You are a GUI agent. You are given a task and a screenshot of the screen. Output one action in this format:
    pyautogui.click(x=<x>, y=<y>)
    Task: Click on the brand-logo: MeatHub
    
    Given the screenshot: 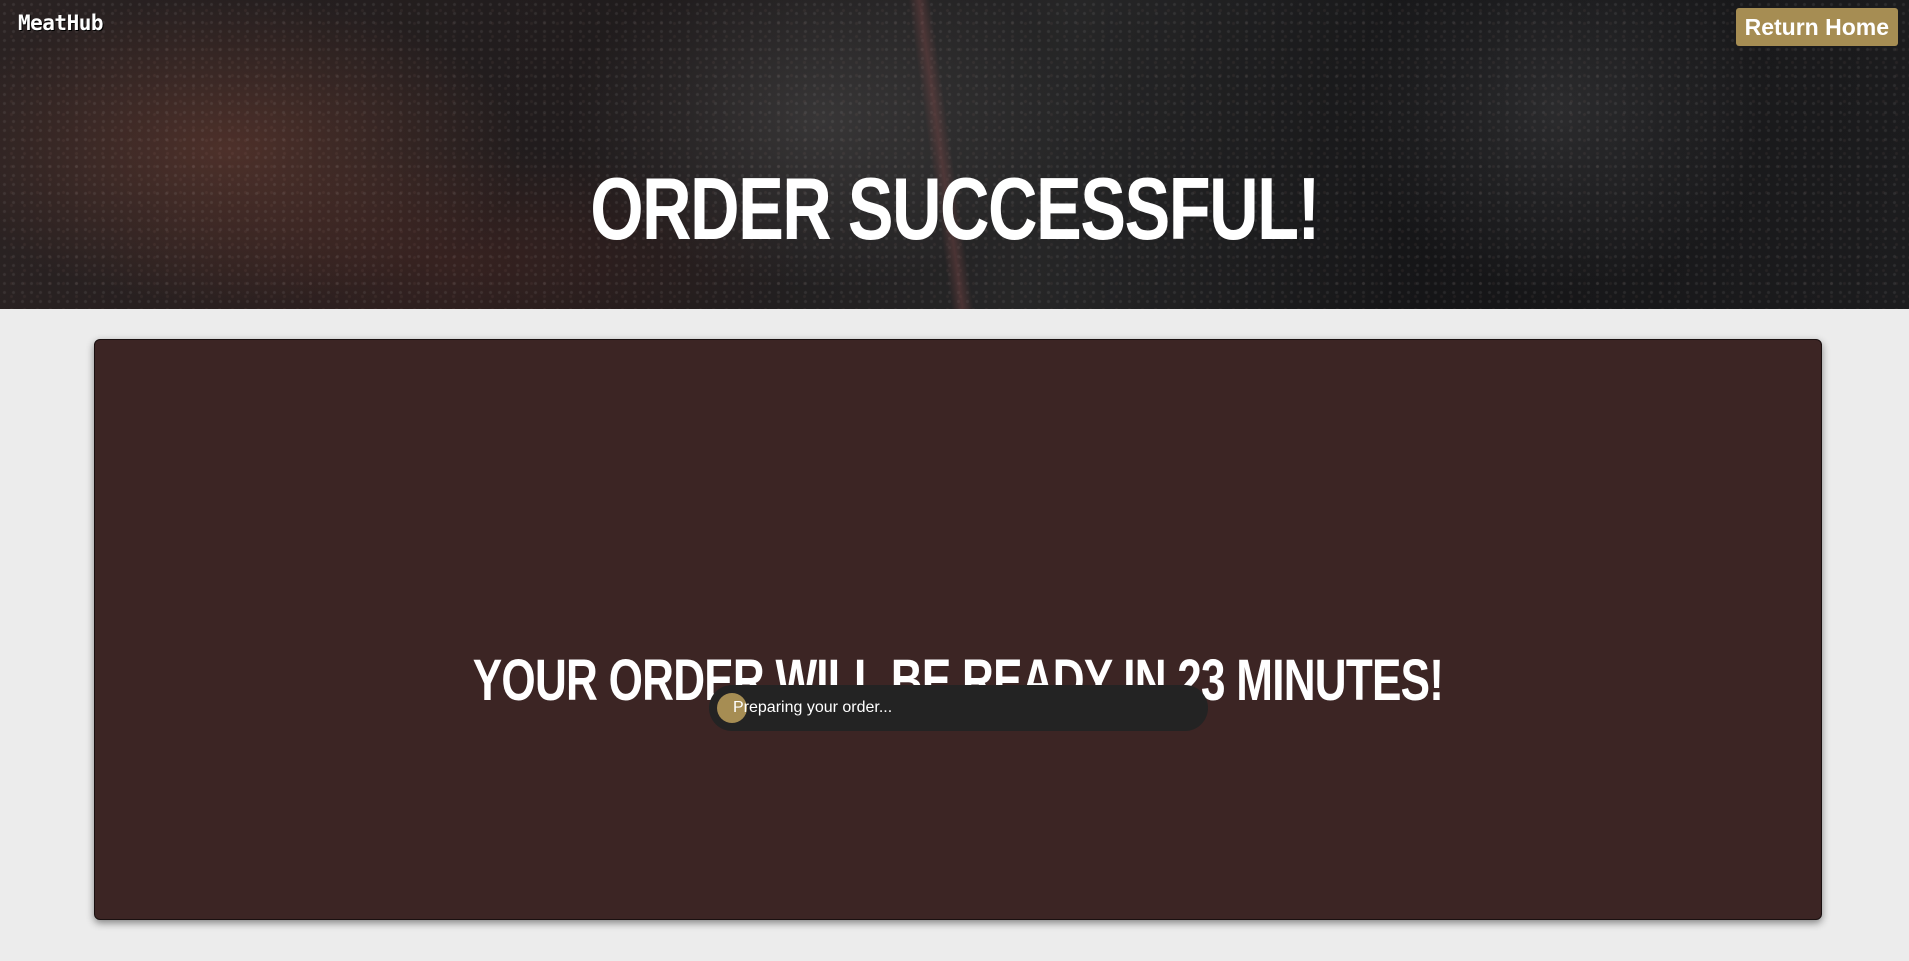 What is the action you would take?
    pyautogui.click(x=61, y=23)
    